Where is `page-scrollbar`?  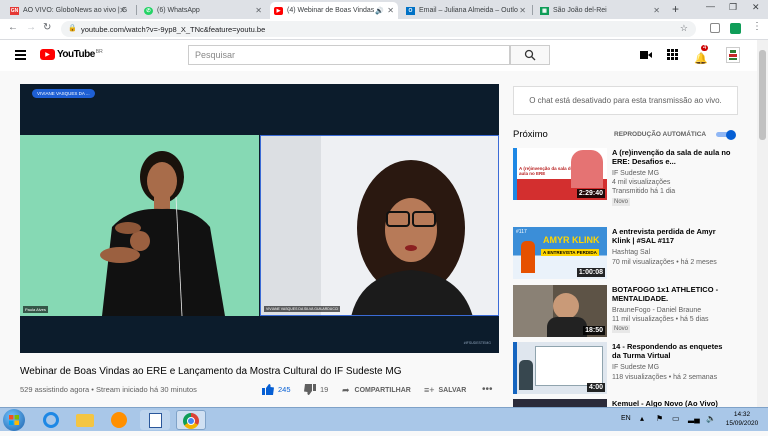
page-scrollbar is located at coordinates (762, 223).